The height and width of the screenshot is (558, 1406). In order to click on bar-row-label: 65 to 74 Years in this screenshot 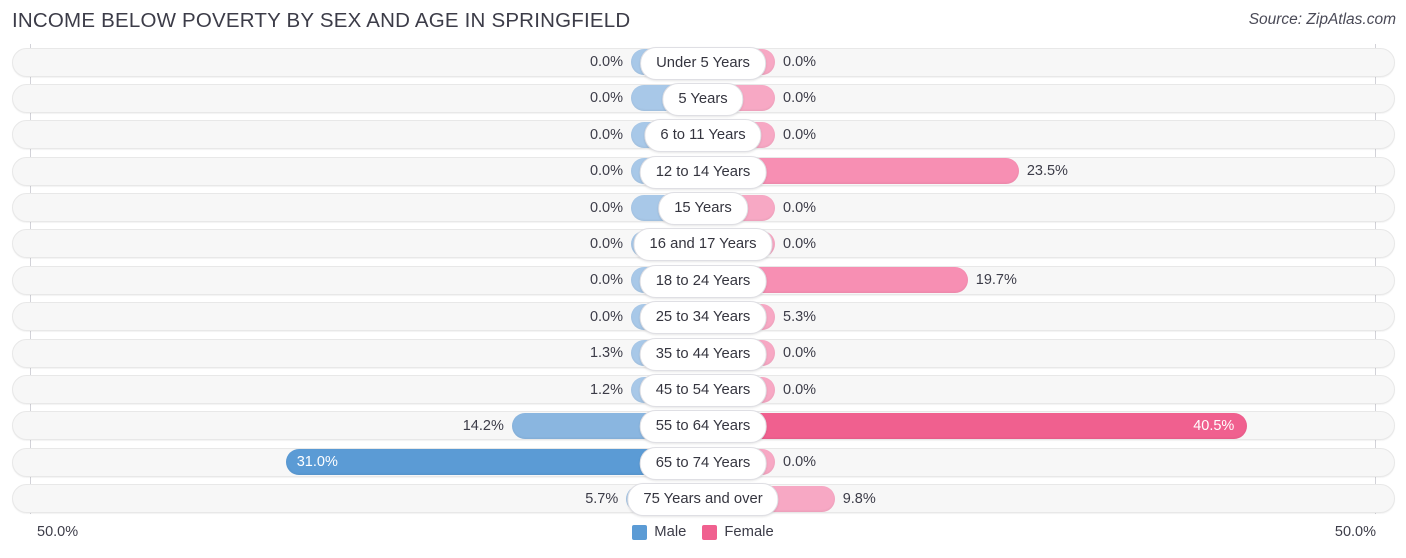, I will do `click(703, 463)`.